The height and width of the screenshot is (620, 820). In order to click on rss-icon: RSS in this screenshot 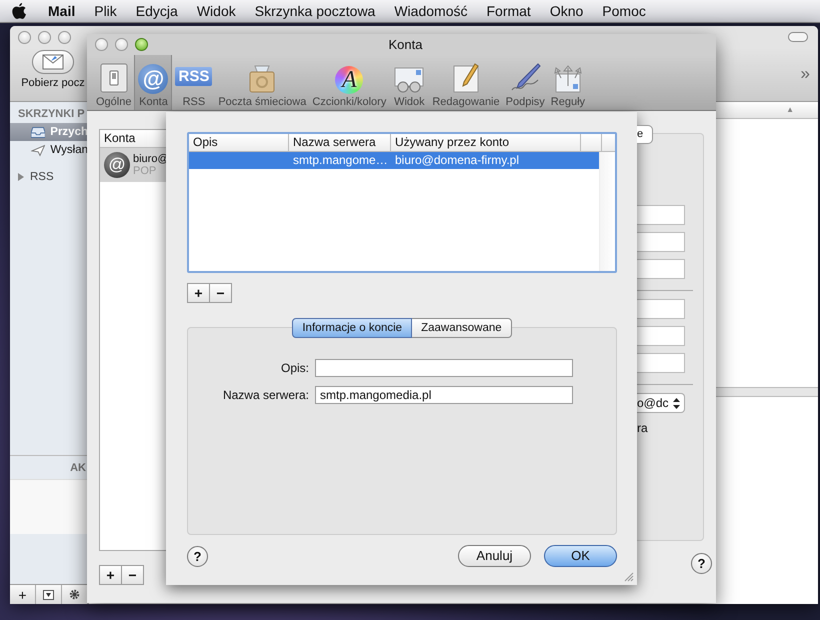, I will do `click(193, 76)`.